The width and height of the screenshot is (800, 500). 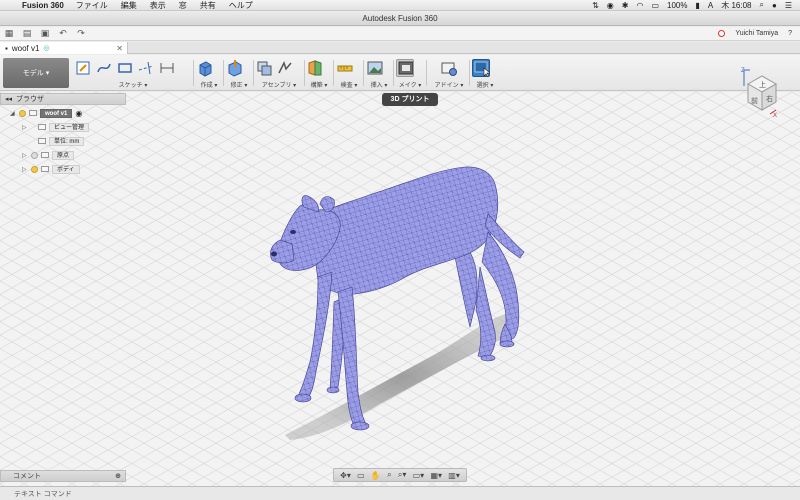 I want to click on spline-icon, so click(x=104, y=68).